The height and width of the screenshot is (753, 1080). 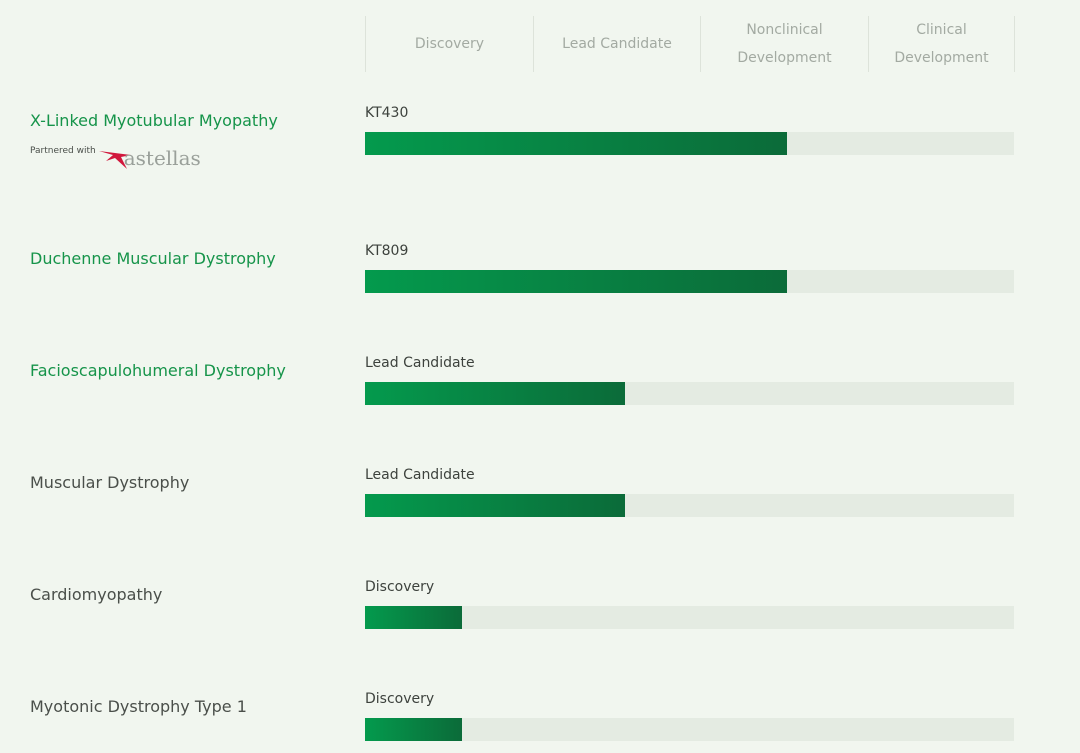 I want to click on program-stage-label: KT430, so click(x=387, y=113).